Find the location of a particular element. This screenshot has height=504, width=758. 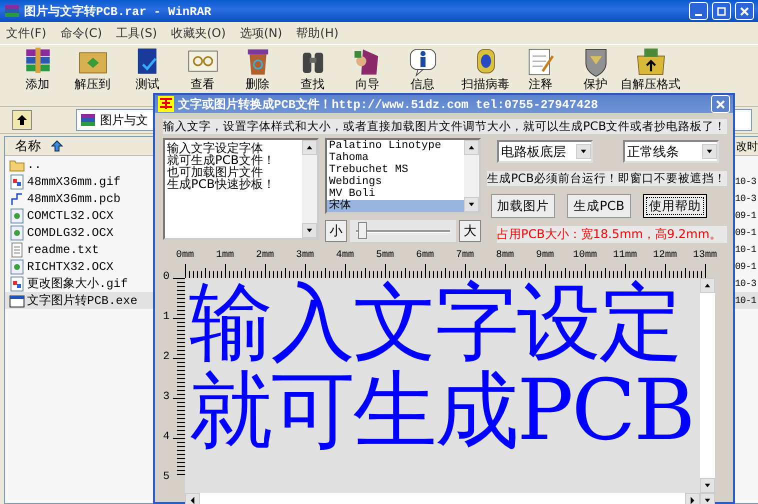

ruler-label: 7mm is located at coordinates (464, 255).